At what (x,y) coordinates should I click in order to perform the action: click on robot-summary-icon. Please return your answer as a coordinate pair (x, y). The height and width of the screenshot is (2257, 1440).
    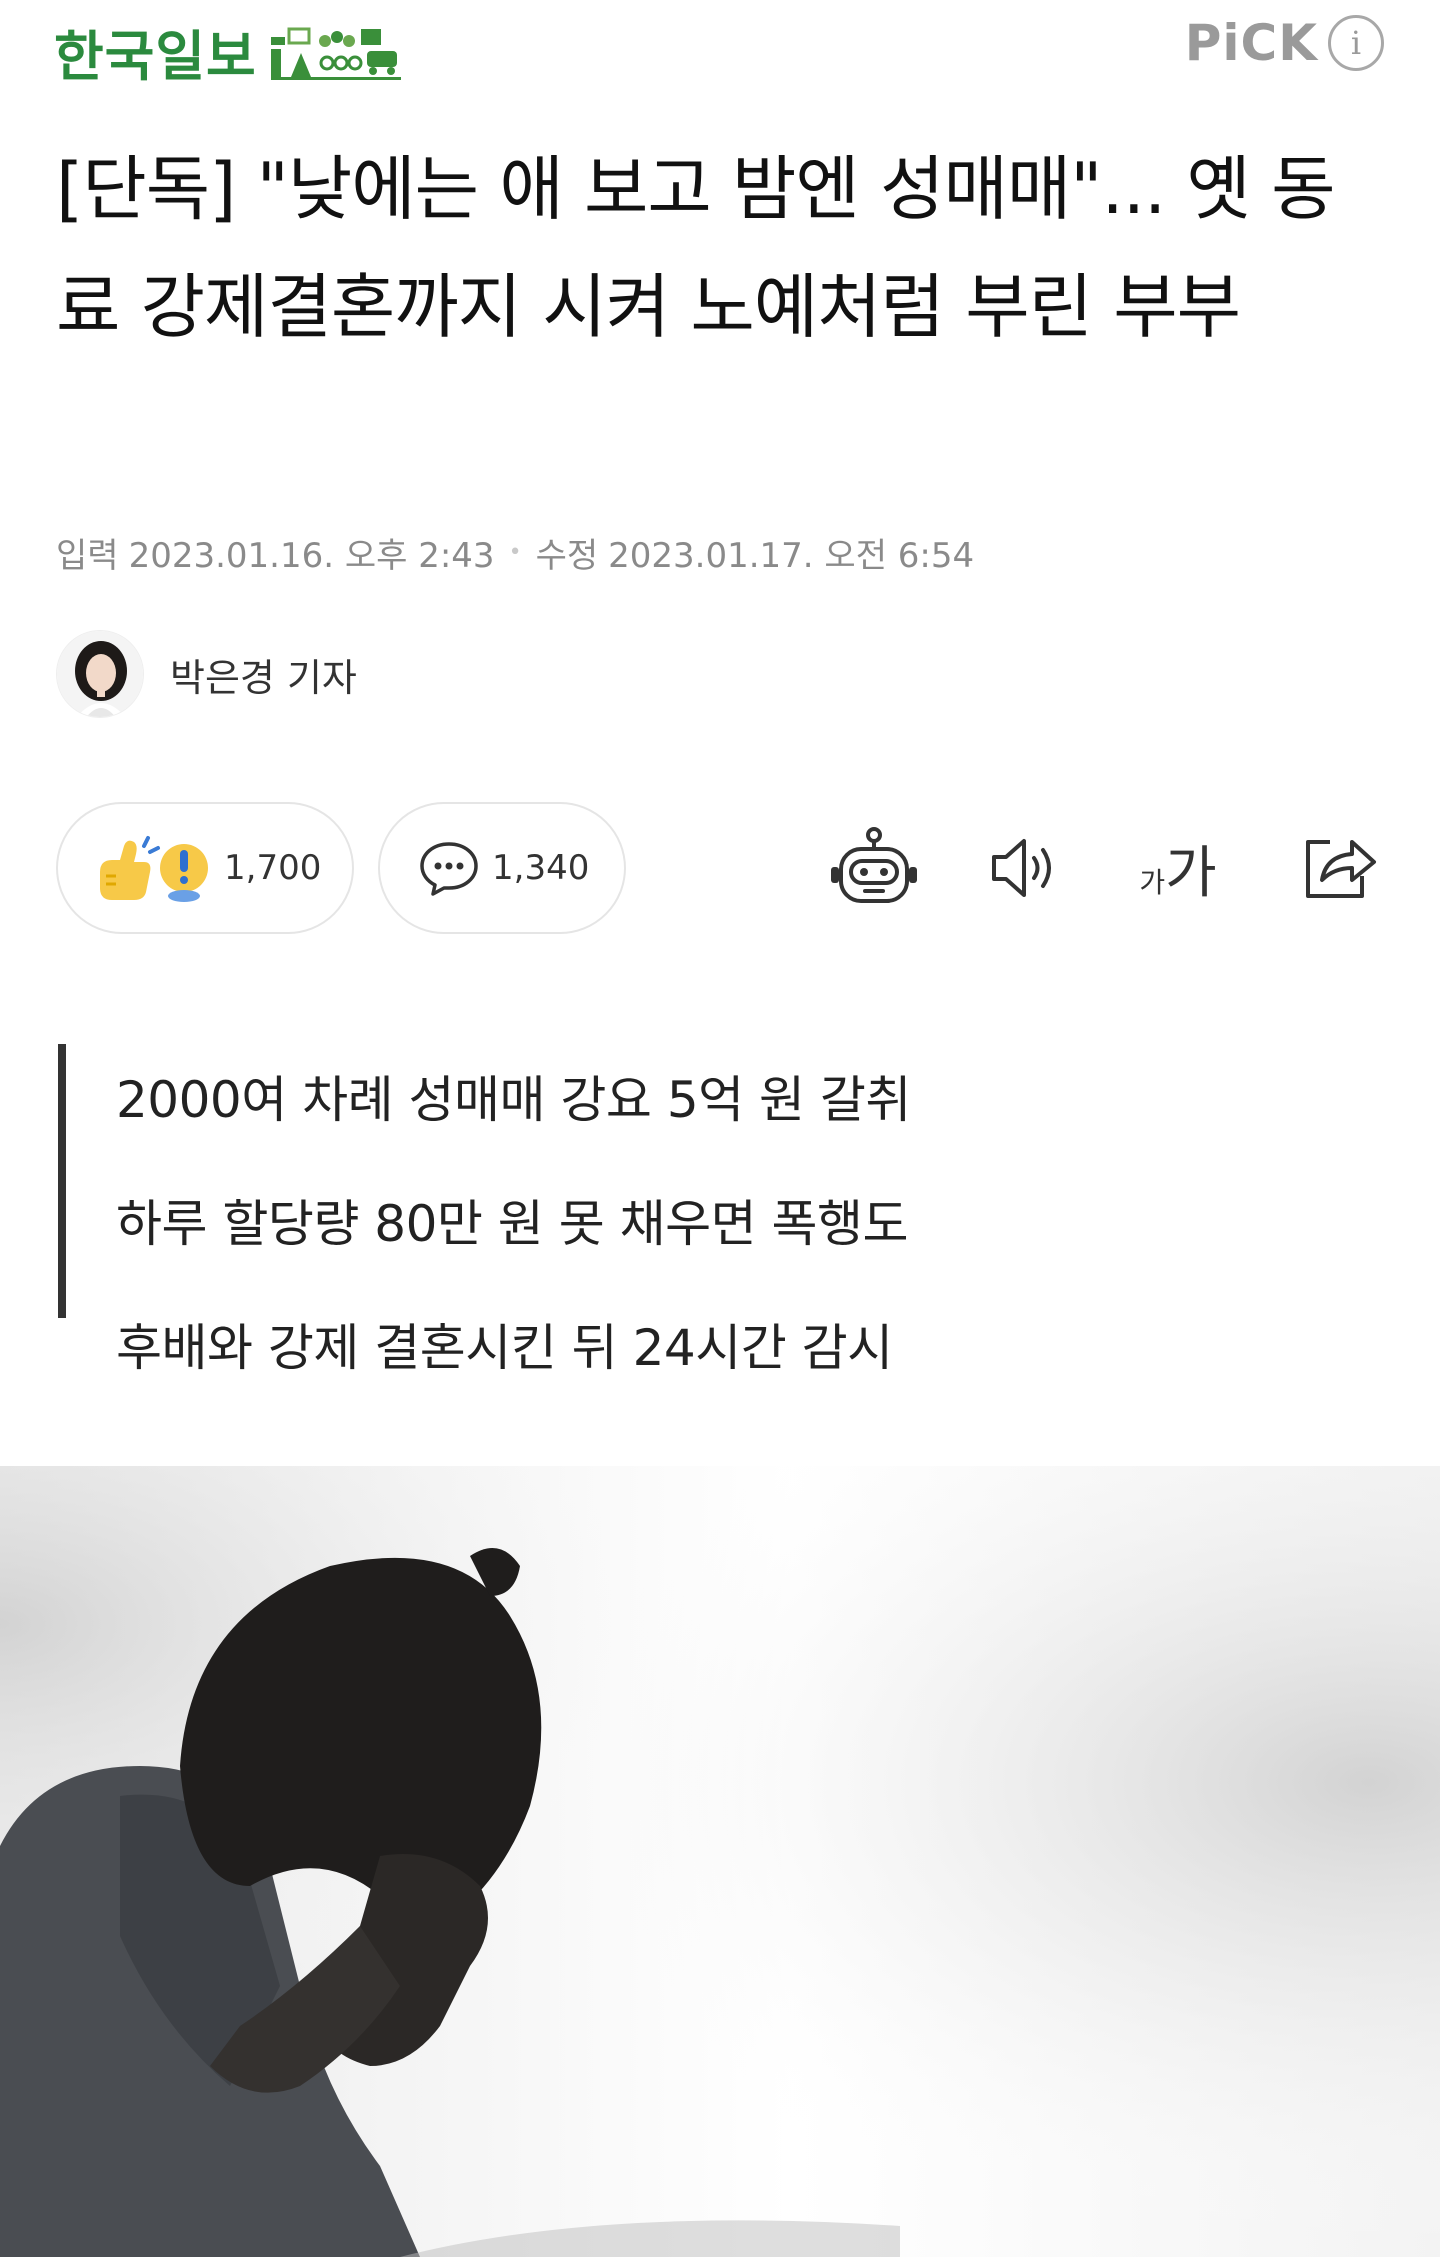
    Looking at the image, I should click on (874, 865).